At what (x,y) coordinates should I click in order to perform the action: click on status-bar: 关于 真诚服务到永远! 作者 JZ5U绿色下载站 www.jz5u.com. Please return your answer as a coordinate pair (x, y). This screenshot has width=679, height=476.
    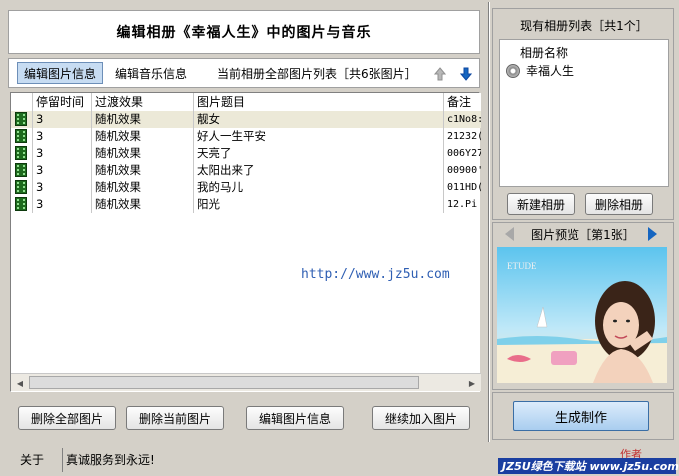
    Looking at the image, I should click on (339, 461).